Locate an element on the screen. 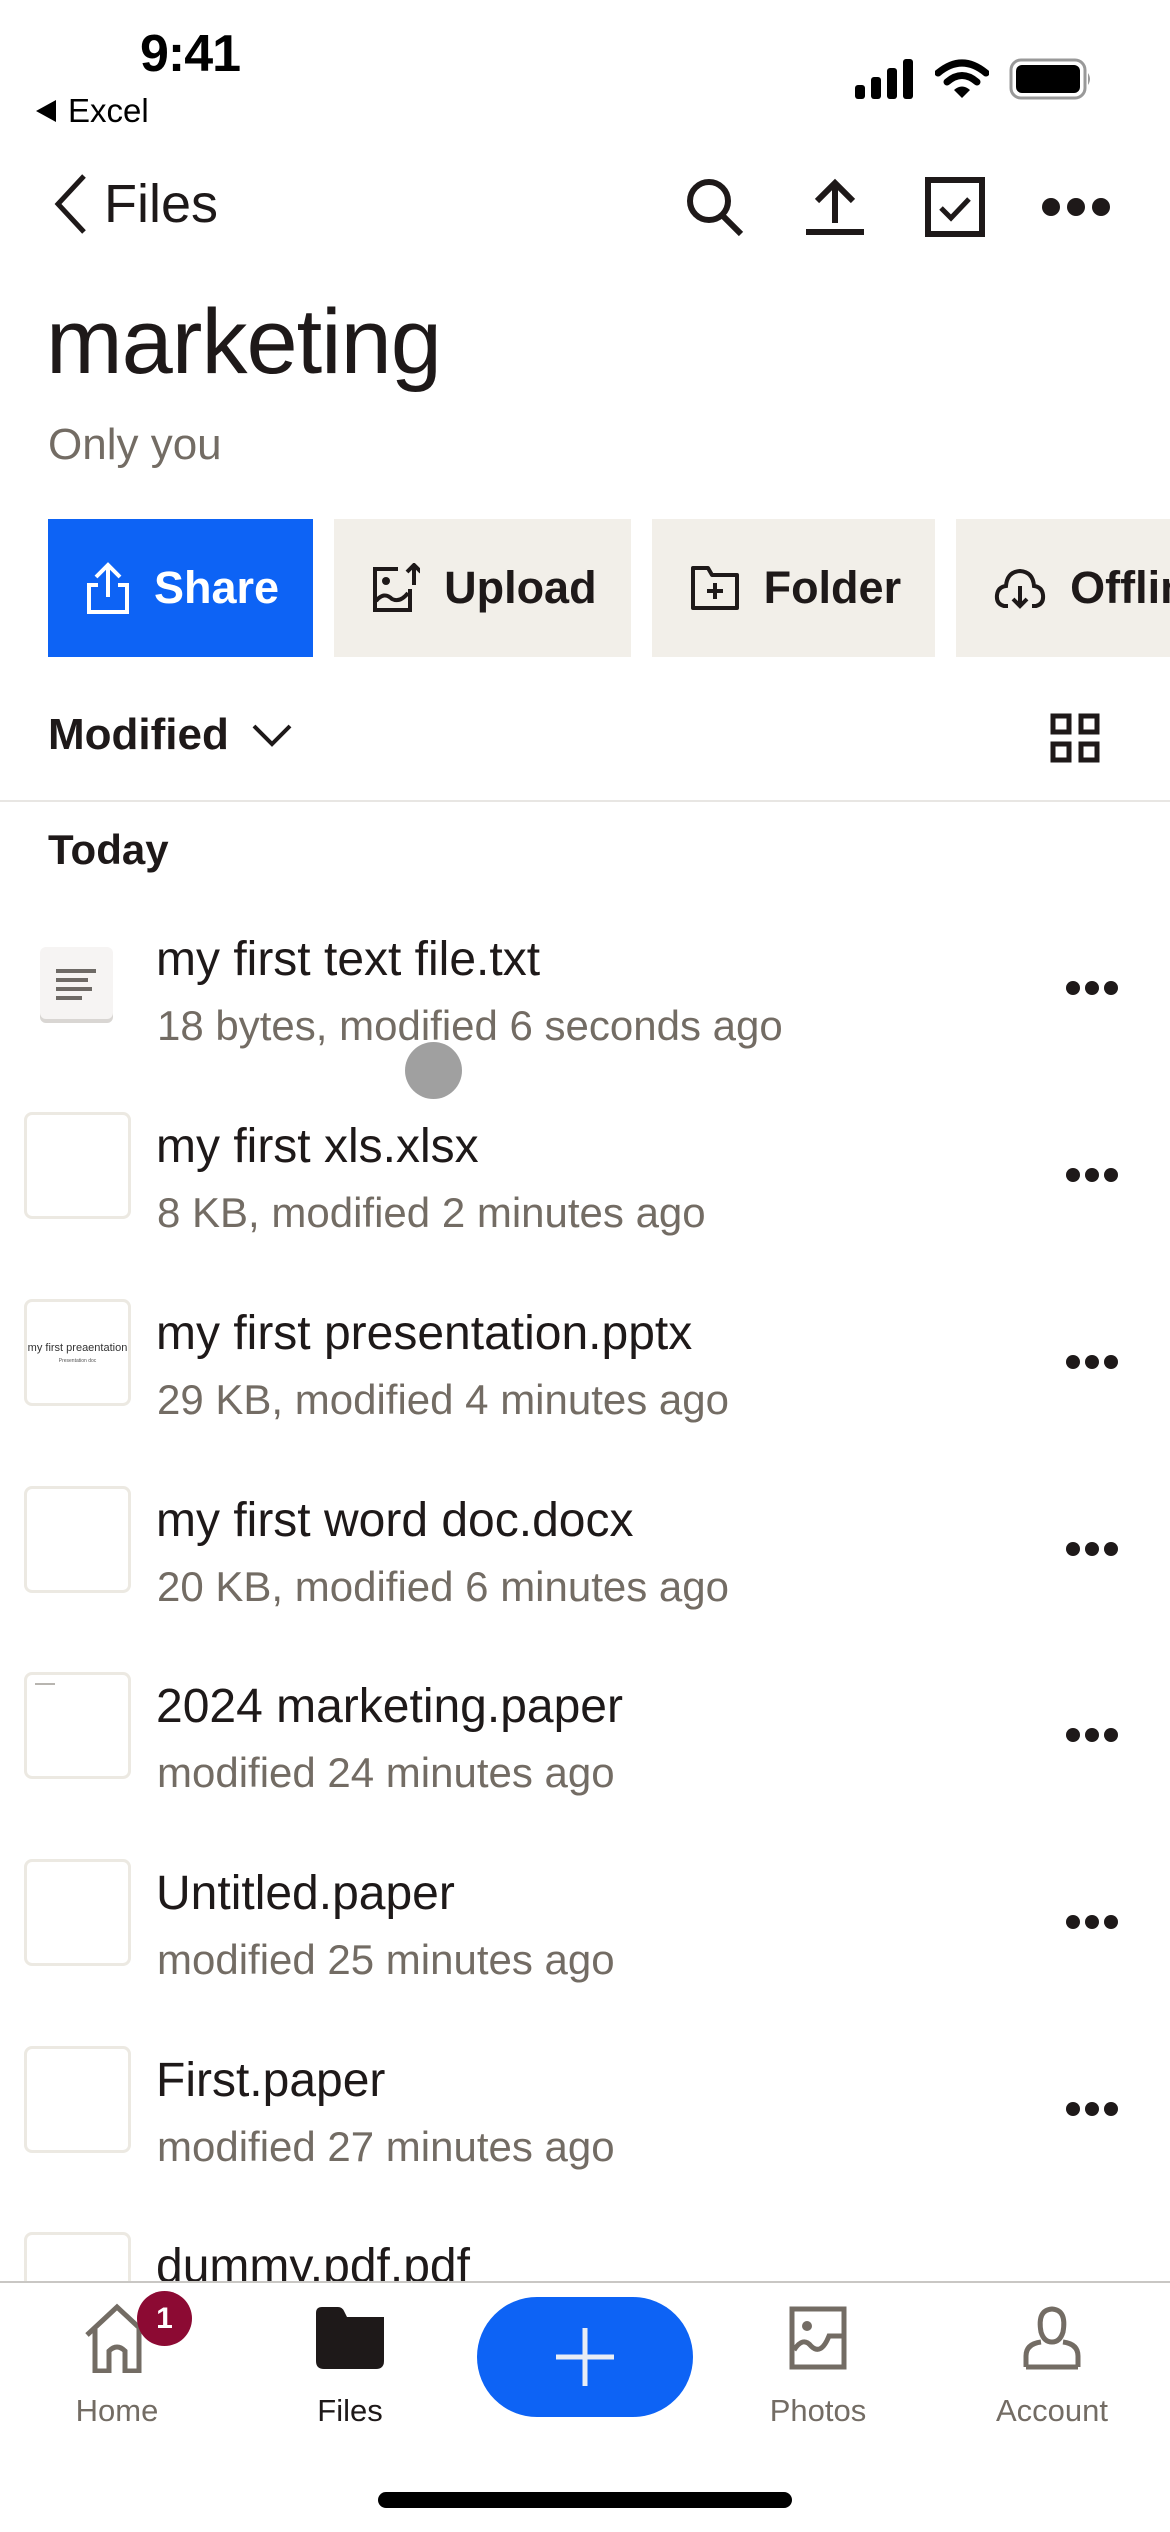  file-name: my first presentation.pptx is located at coordinates (424, 1333).